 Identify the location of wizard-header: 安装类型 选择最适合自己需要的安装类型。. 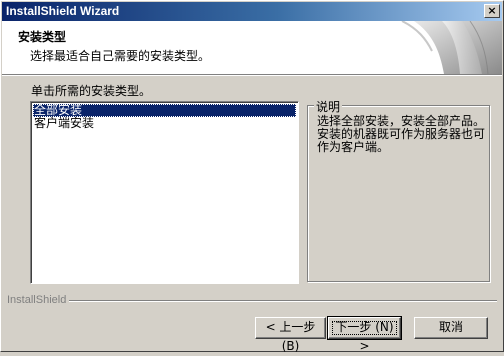
(252, 47).